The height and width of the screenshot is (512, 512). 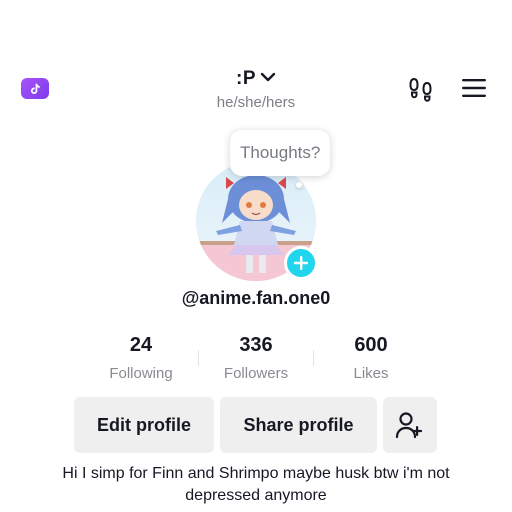 What do you see at coordinates (371, 358) in the screenshot?
I see `stat-likes: 600 Likes` at bounding box center [371, 358].